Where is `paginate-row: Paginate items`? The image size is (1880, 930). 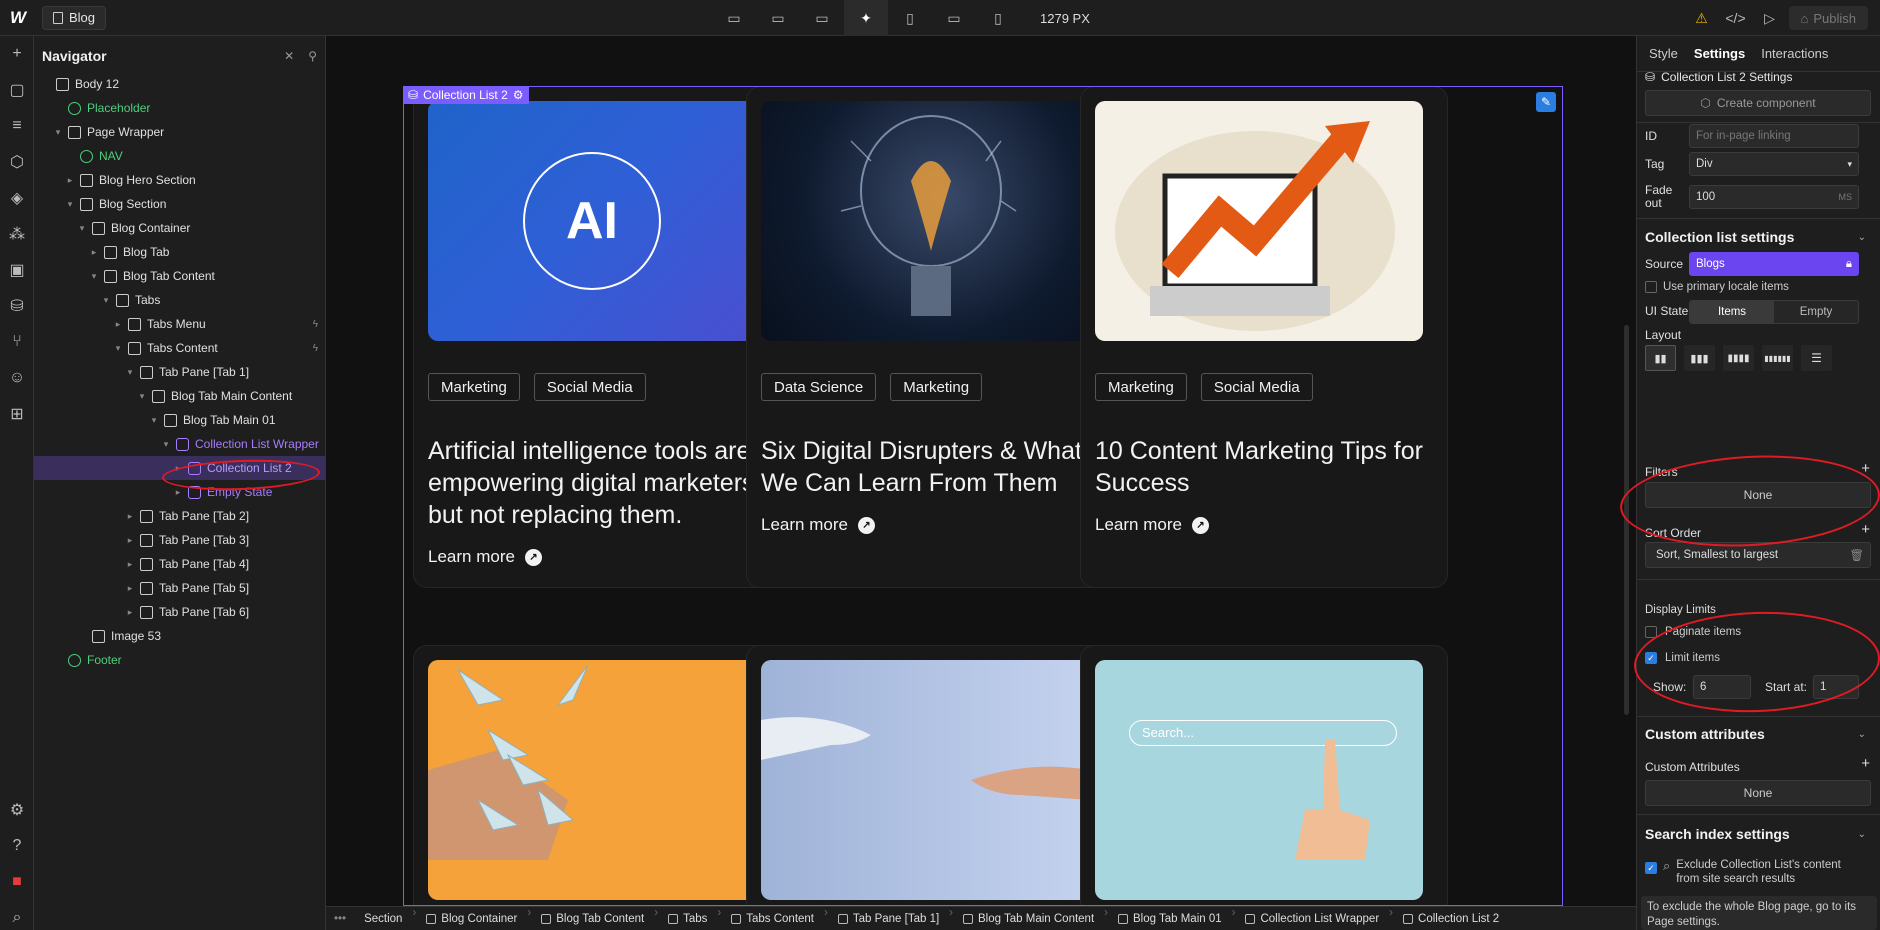 paginate-row: Paginate items is located at coordinates (1693, 632).